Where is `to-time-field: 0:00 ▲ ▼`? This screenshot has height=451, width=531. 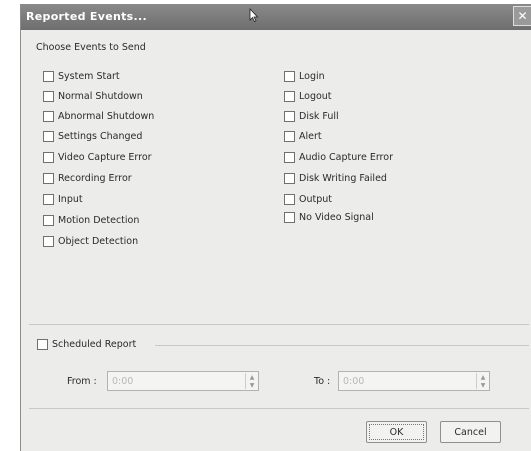
to-time-field: 0:00 ▲ ▼ is located at coordinates (414, 381).